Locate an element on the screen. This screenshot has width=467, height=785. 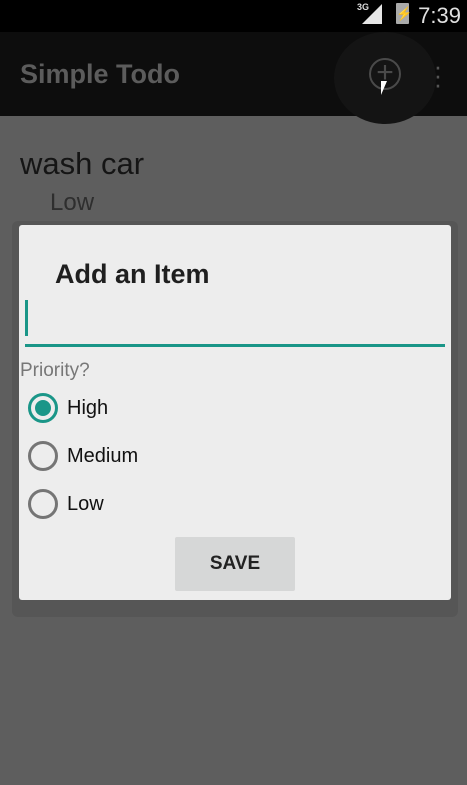
radio-low: Low is located at coordinates (66, 504).